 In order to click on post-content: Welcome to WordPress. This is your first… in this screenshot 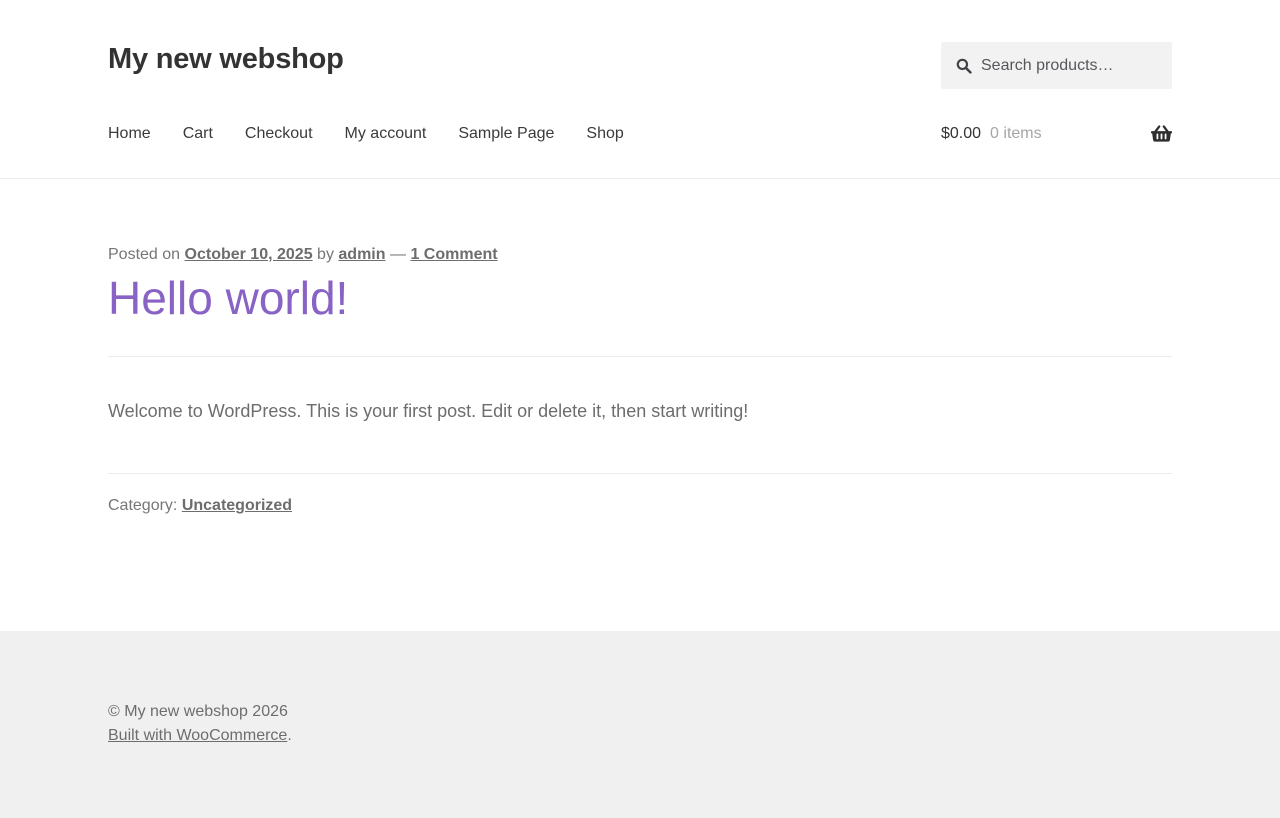, I will do `click(428, 411)`.